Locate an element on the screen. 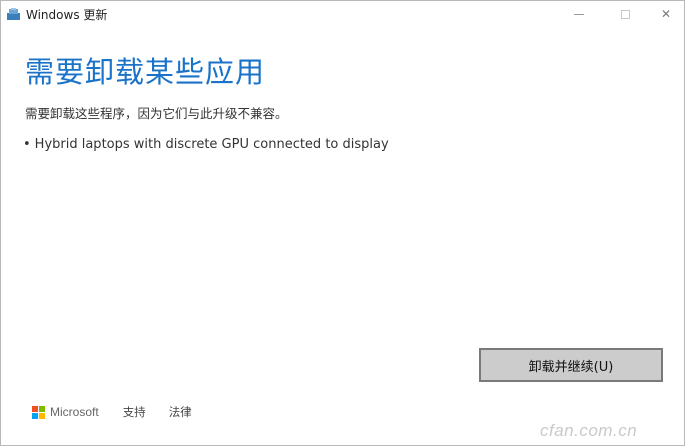  title-bar: Windows 更新 ✕ is located at coordinates (342, 14).